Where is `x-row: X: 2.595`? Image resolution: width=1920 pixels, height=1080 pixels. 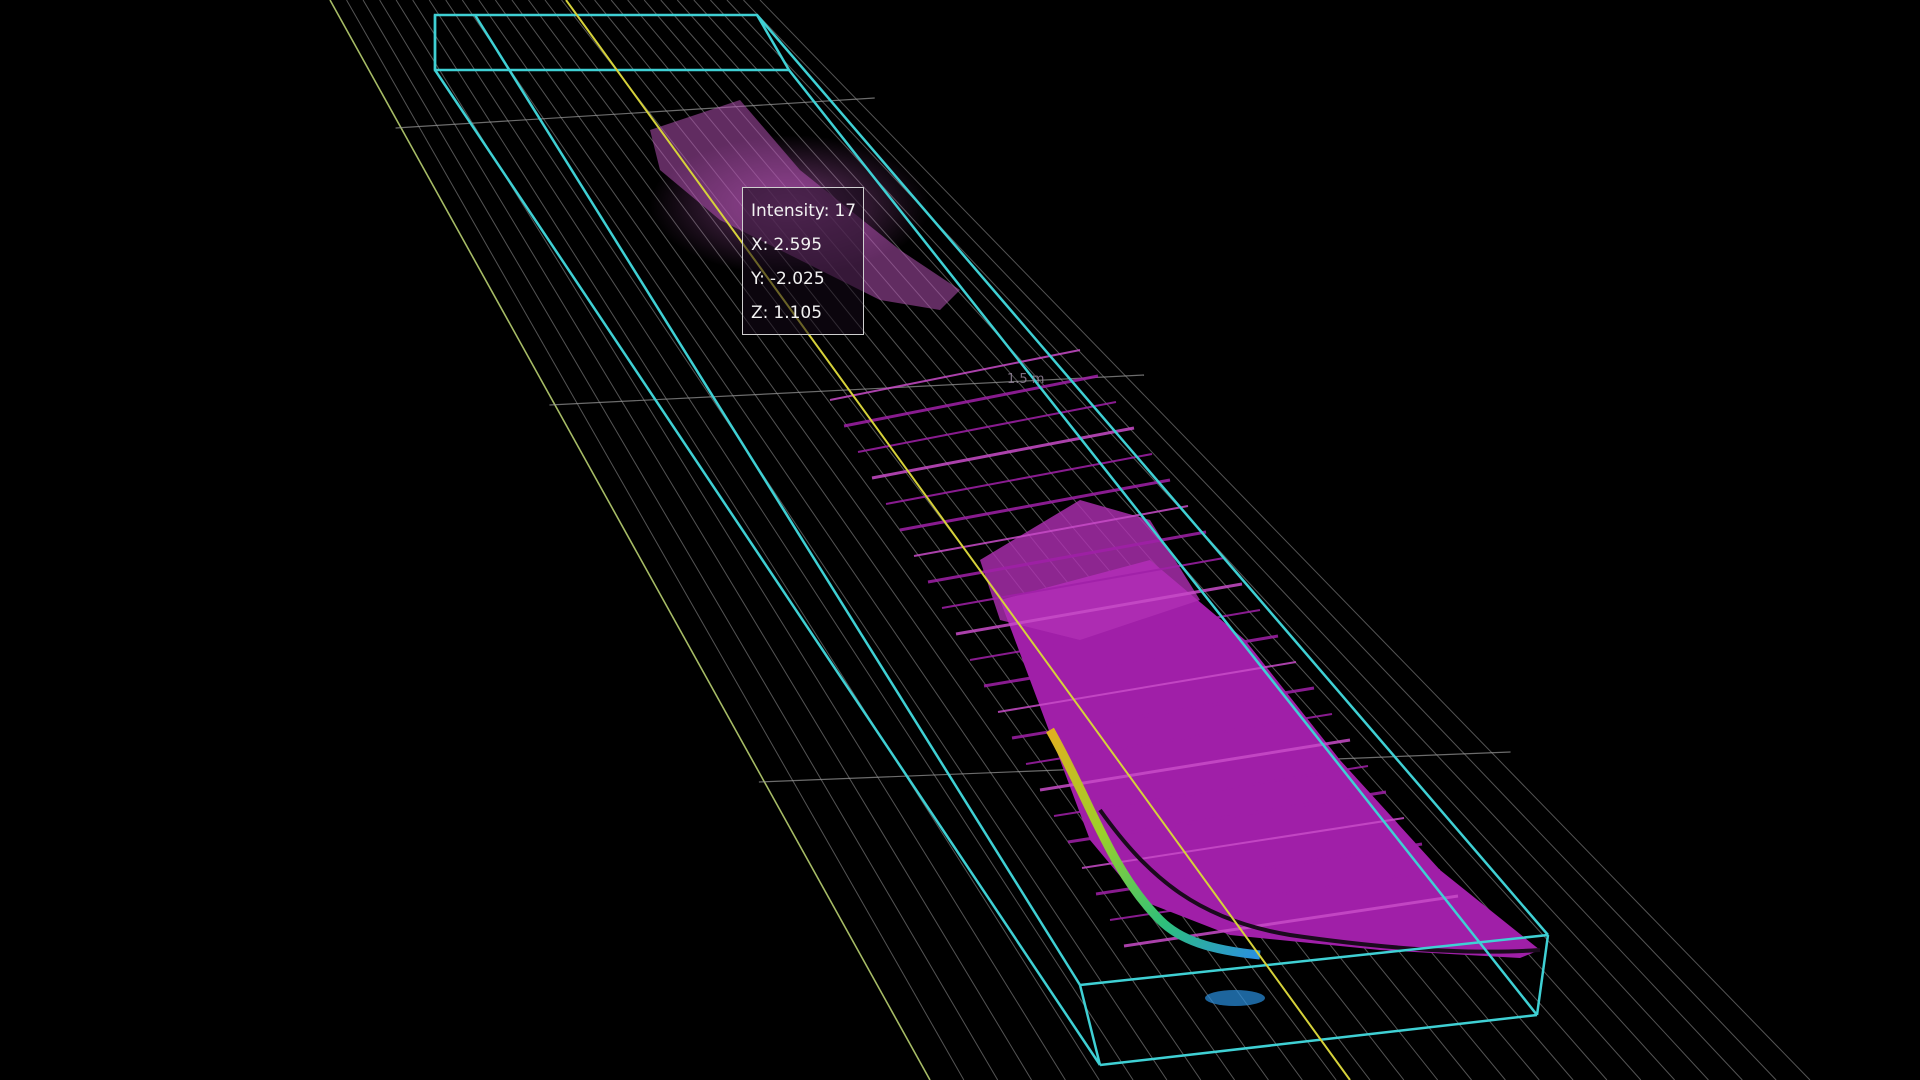
x-row: X: 2.595 is located at coordinates (807, 245).